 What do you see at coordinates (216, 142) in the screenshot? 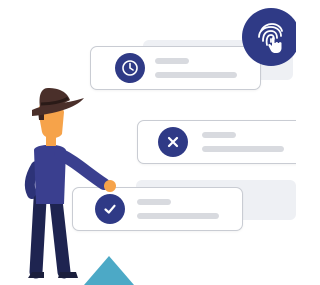
I see `rejected-status-card` at bounding box center [216, 142].